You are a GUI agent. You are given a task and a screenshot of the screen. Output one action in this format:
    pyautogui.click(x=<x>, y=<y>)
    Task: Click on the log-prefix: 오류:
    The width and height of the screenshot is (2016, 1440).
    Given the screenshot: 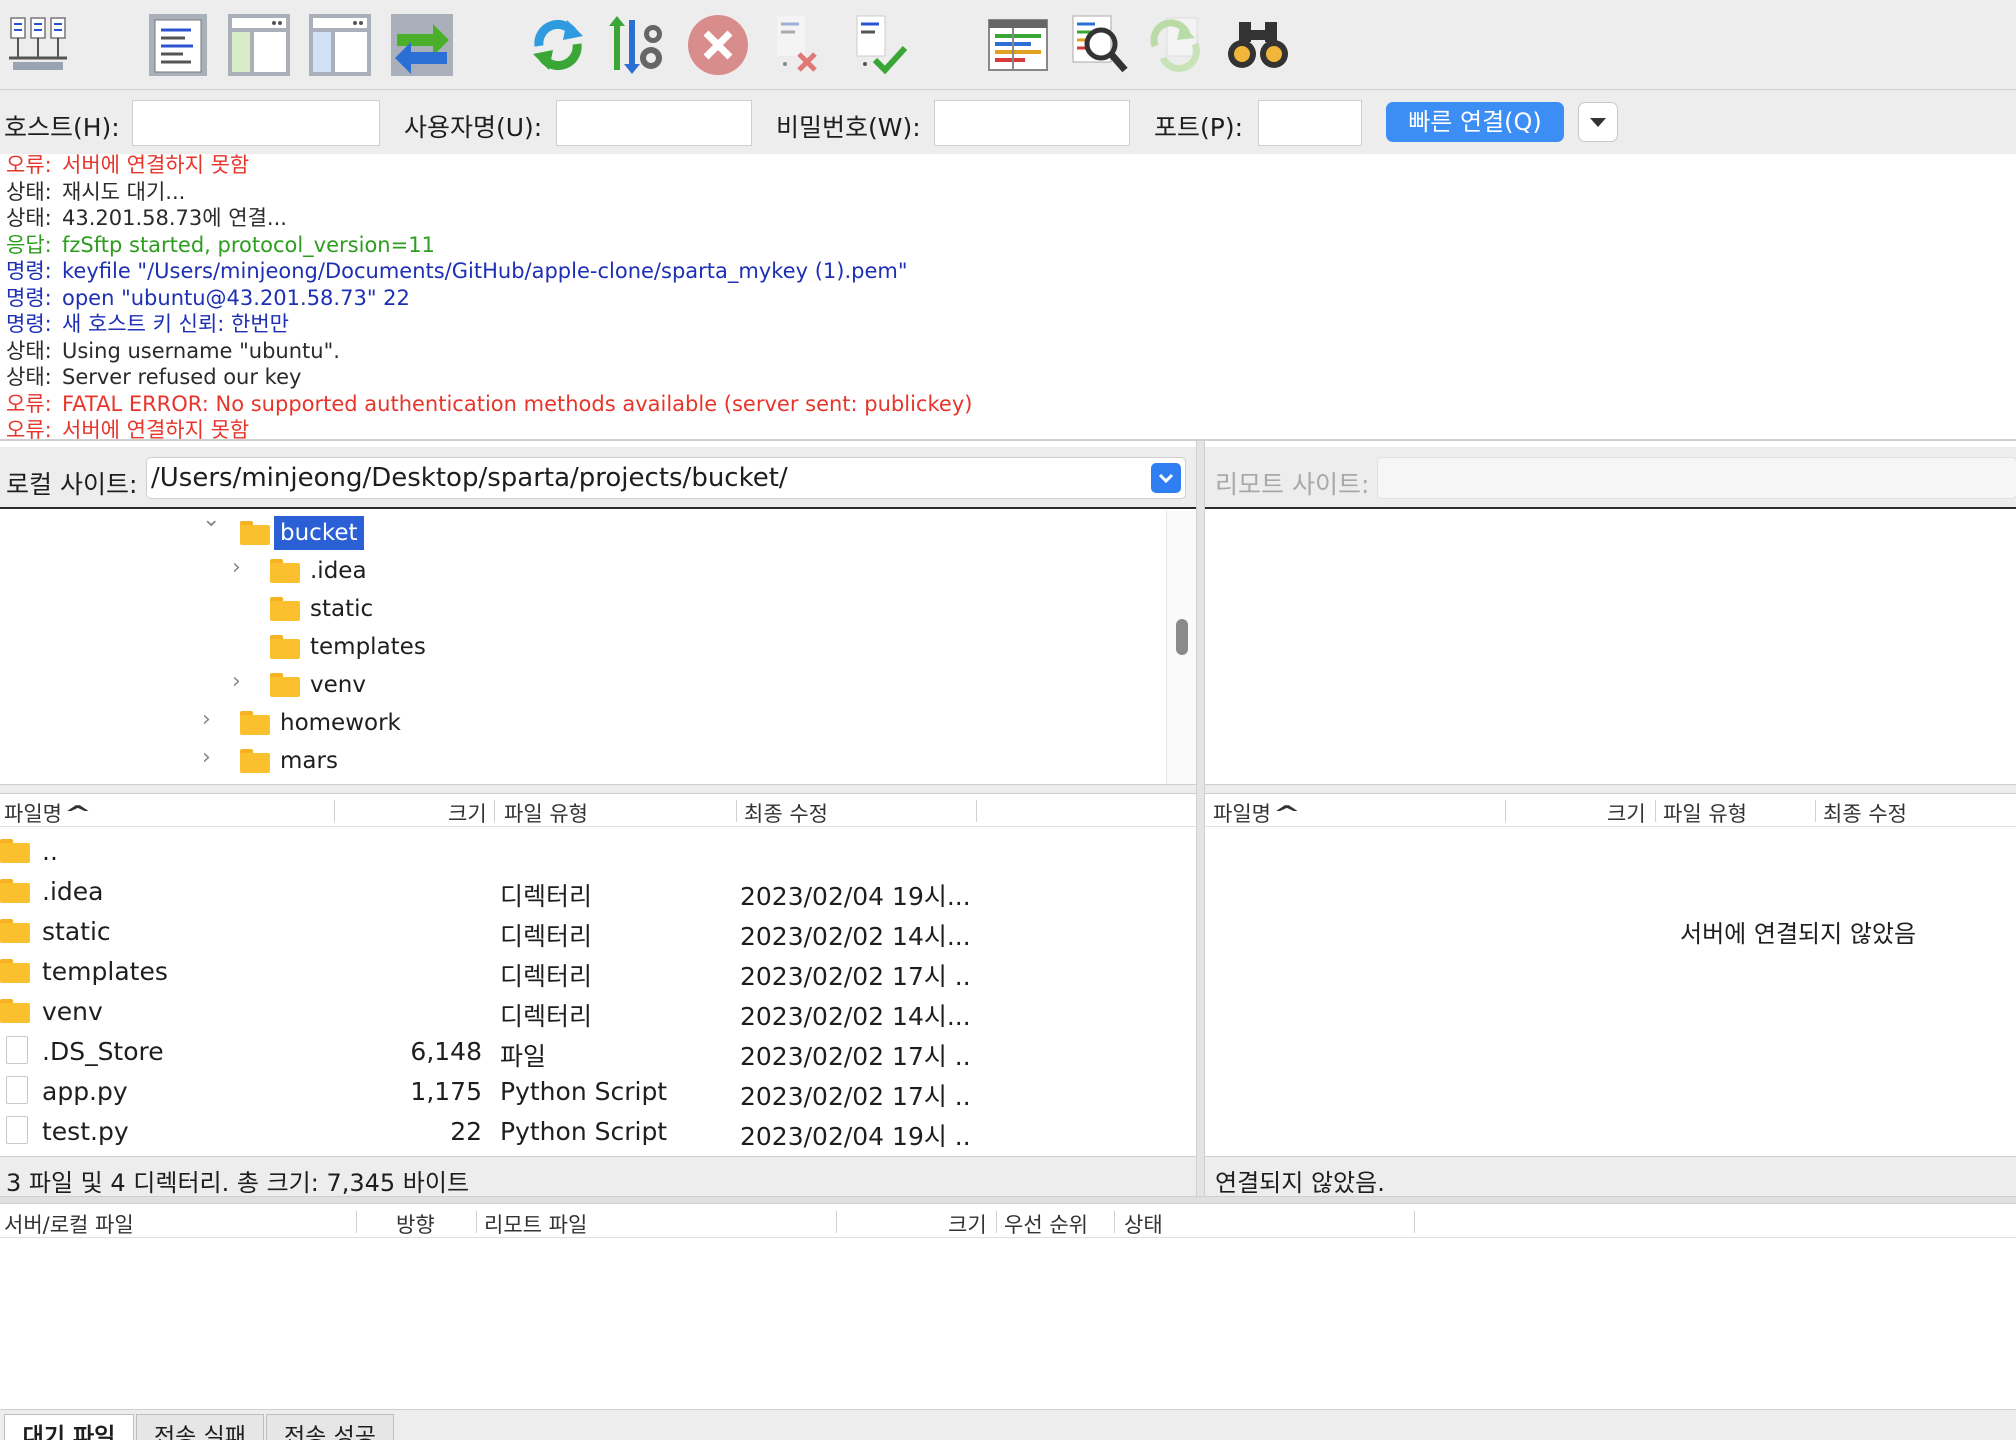 What is the action you would take?
    pyautogui.click(x=29, y=429)
    